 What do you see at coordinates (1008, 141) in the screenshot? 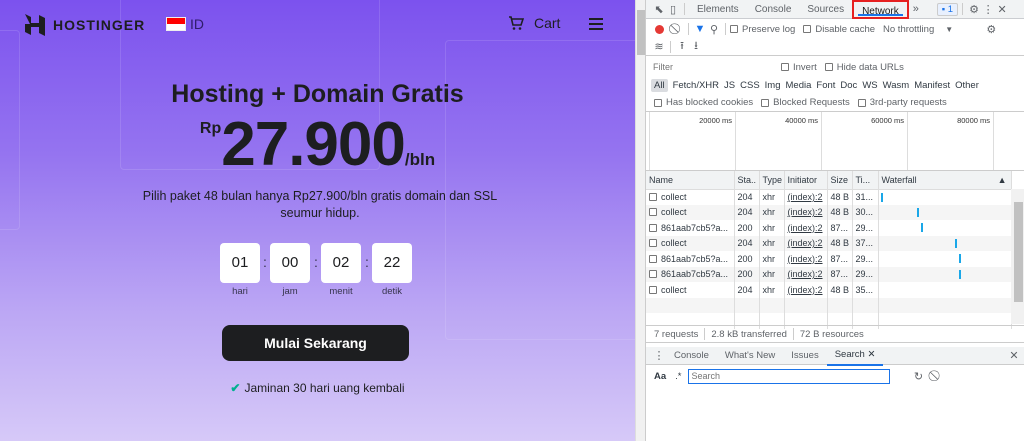
I see `overview-tick` at bounding box center [1008, 141].